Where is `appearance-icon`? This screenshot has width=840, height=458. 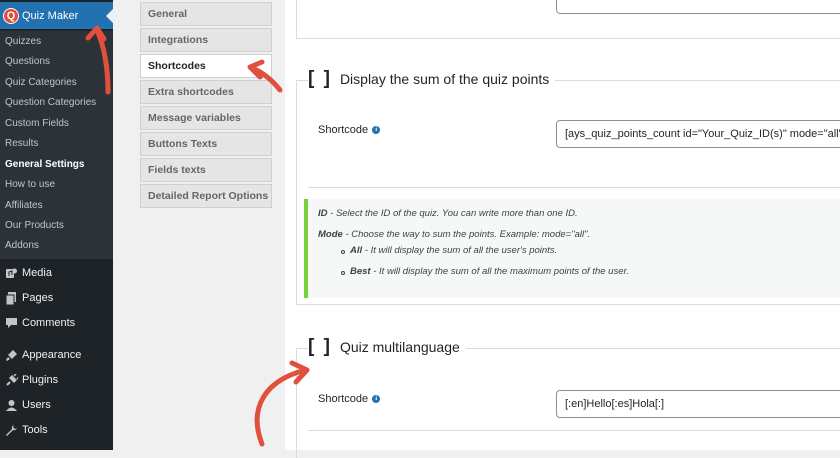 appearance-icon is located at coordinates (11, 355).